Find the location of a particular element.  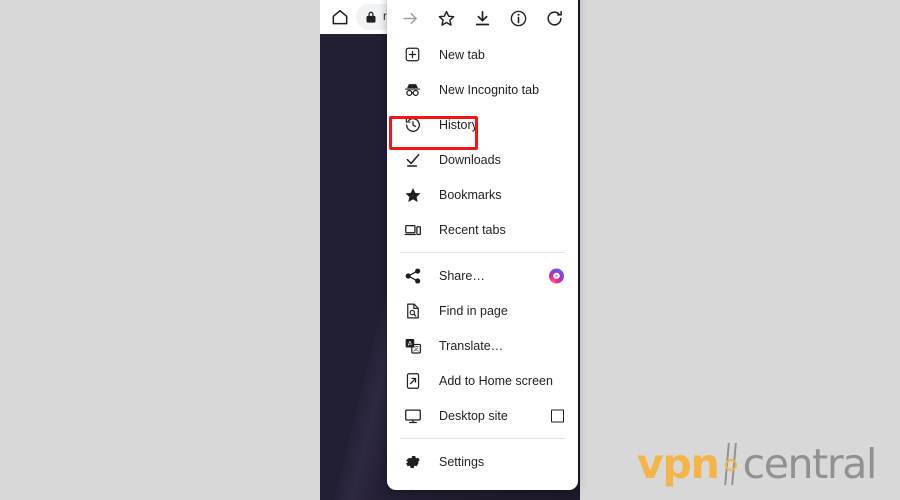

incognito-icon is located at coordinates (412, 89).